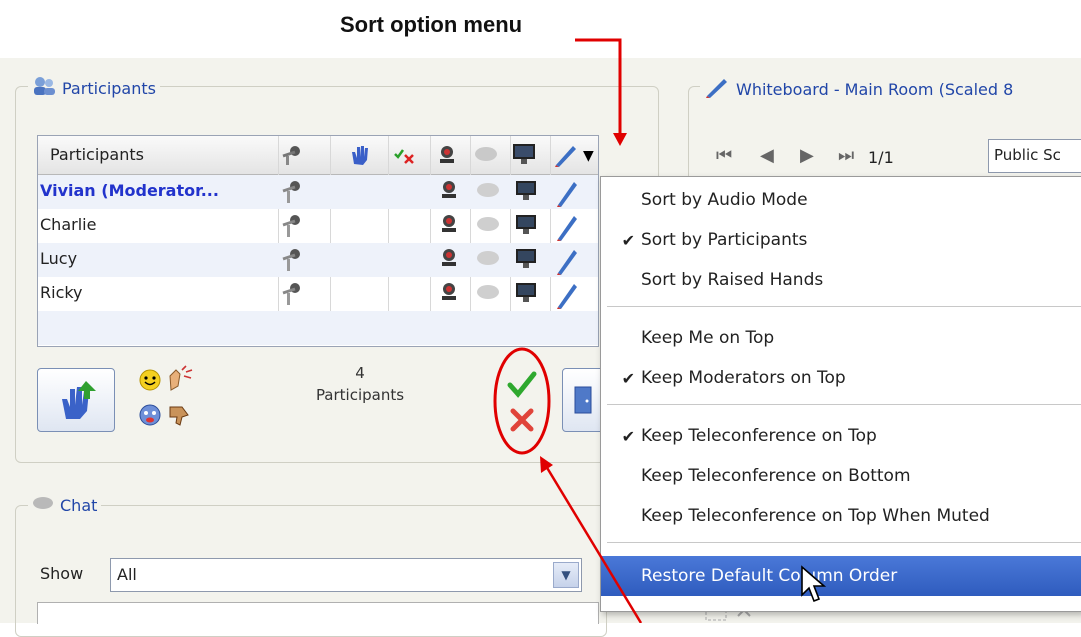 The height and width of the screenshot is (637, 1081). Describe the element at coordinates (591, 330) in the screenshot. I see `annotation-arrows` at that location.